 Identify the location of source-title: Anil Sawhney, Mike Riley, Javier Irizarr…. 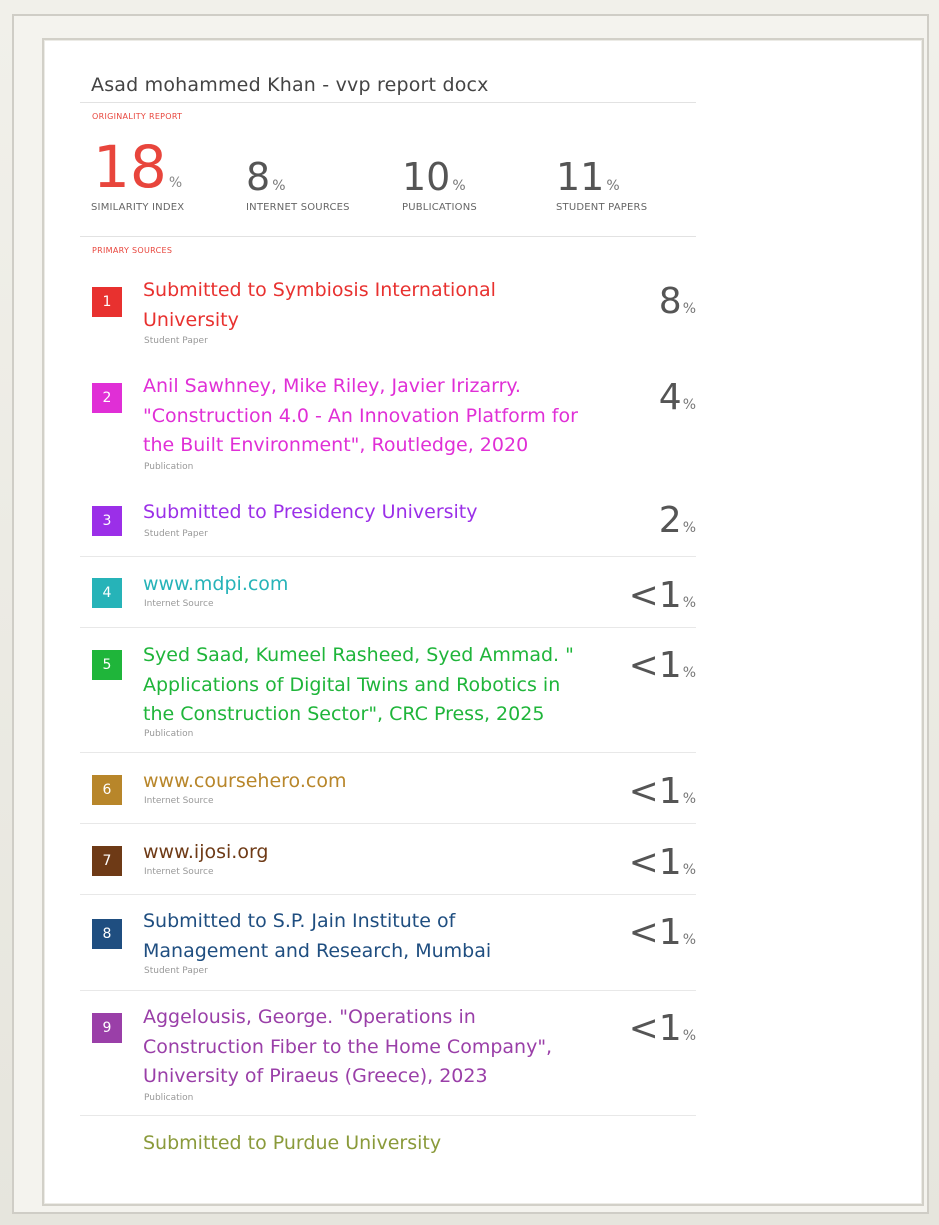
(378, 416).